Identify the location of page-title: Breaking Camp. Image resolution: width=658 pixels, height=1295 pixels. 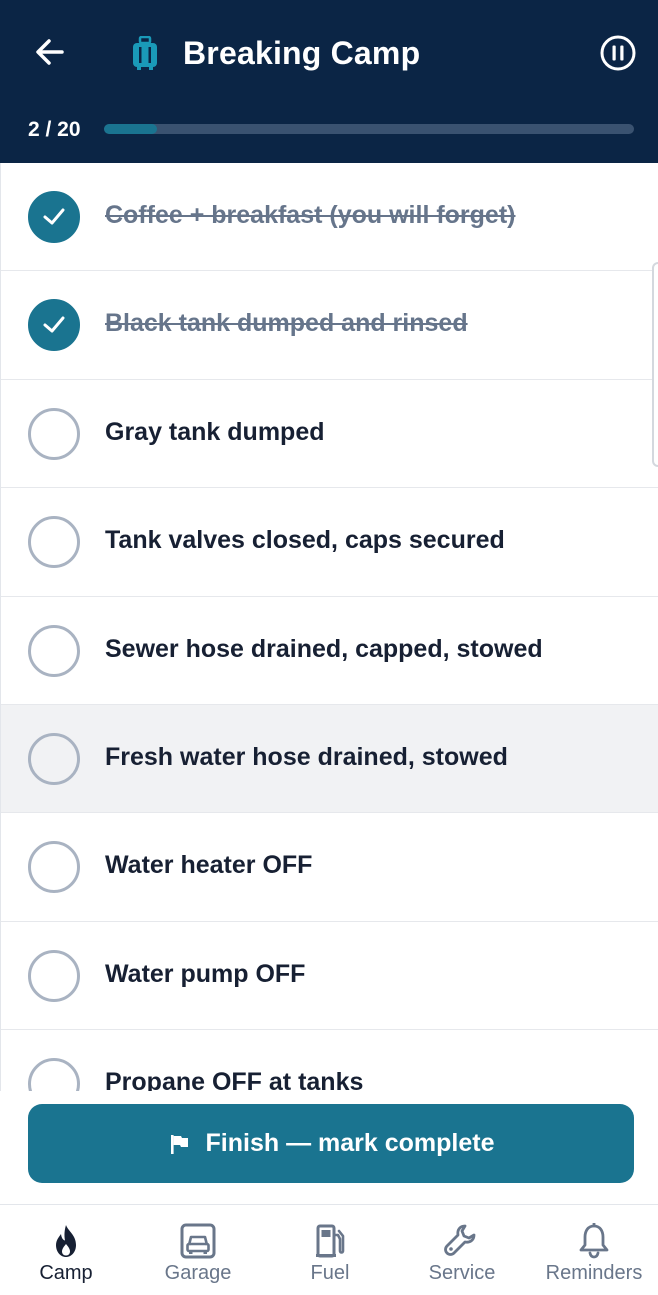
(302, 53).